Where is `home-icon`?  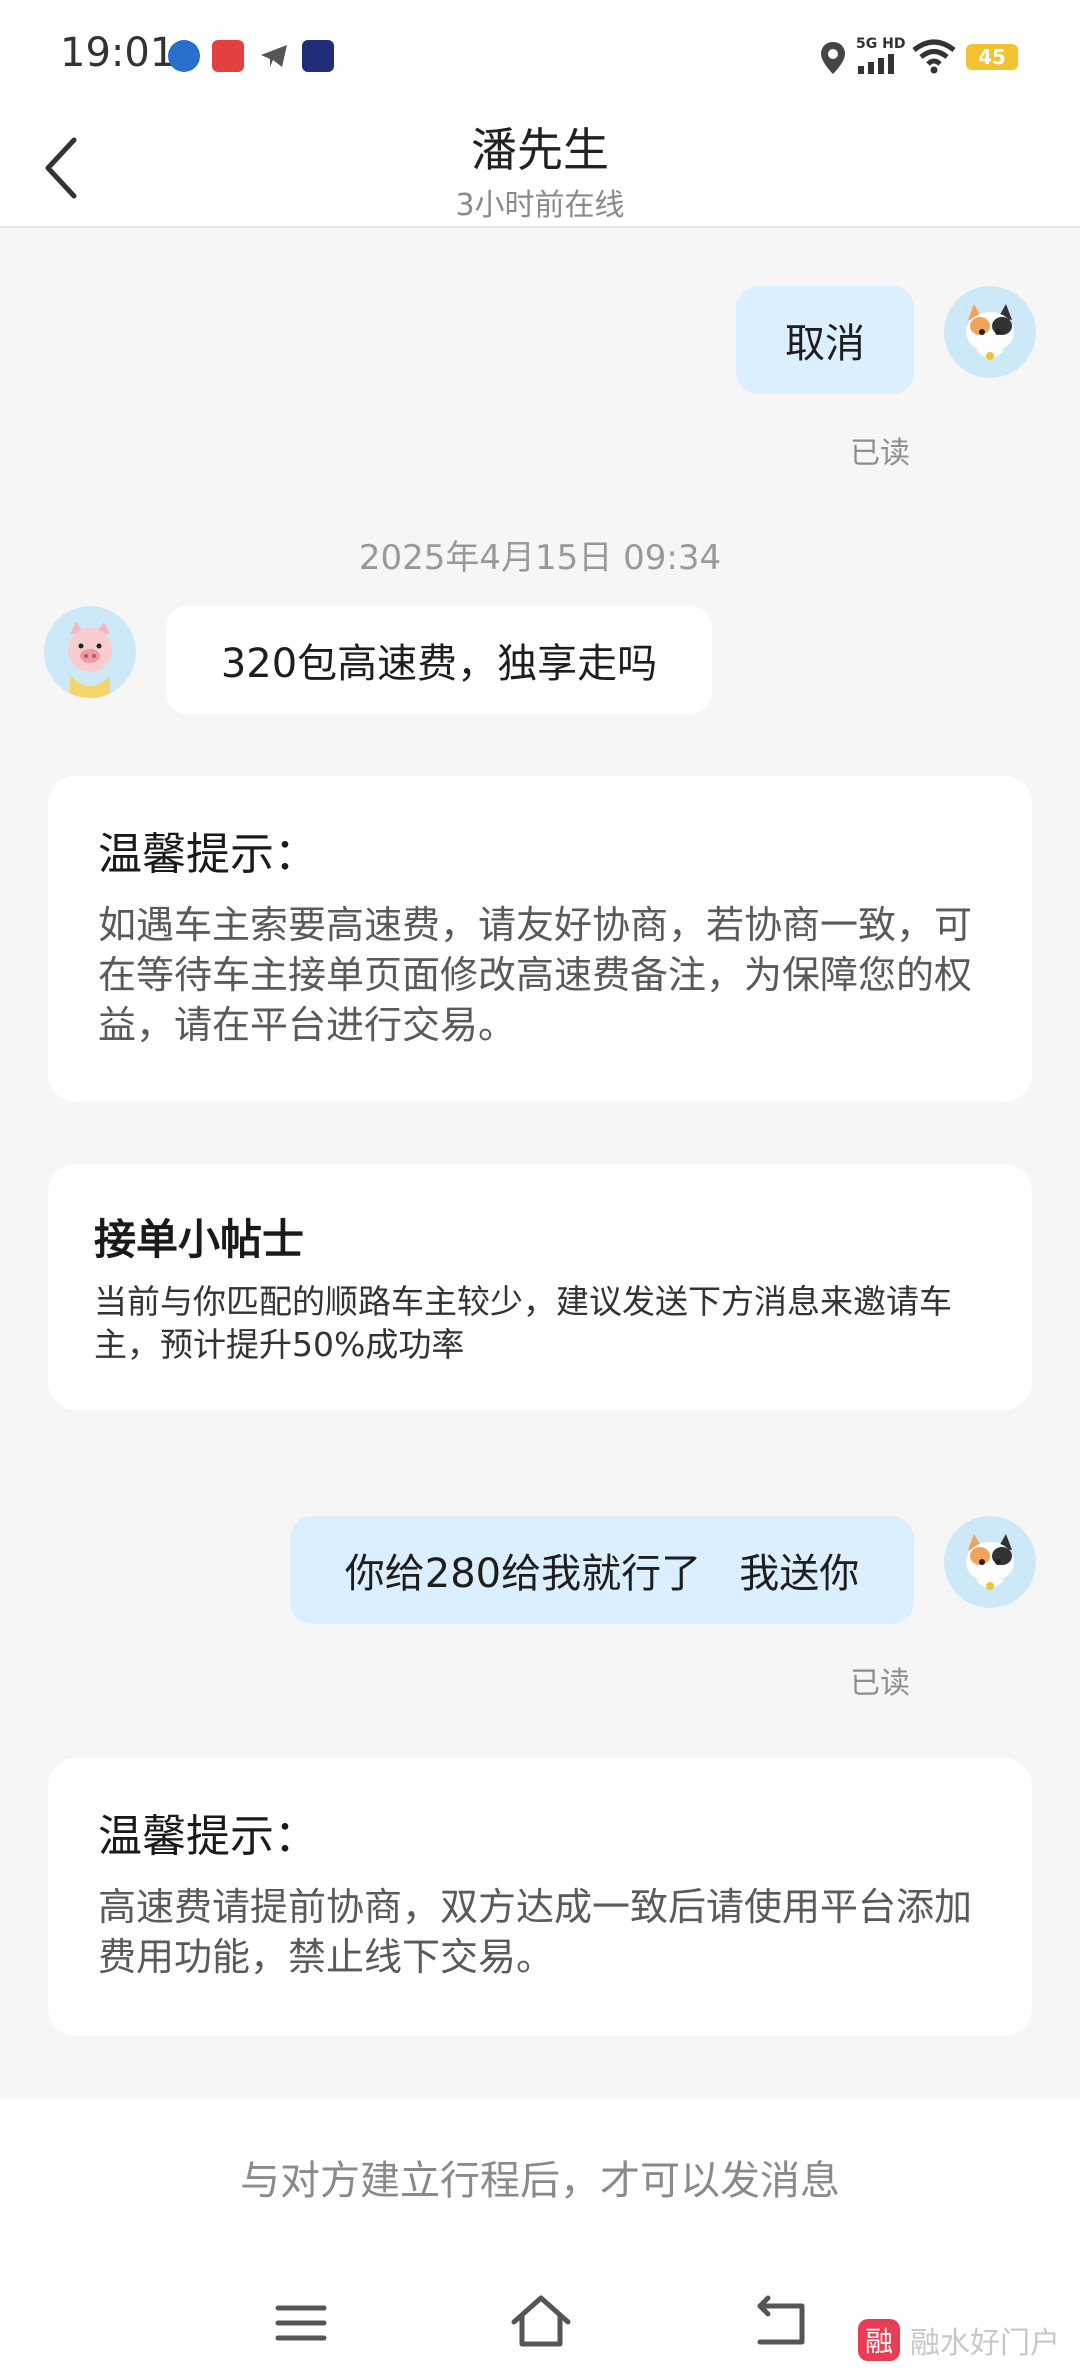 home-icon is located at coordinates (541, 2321).